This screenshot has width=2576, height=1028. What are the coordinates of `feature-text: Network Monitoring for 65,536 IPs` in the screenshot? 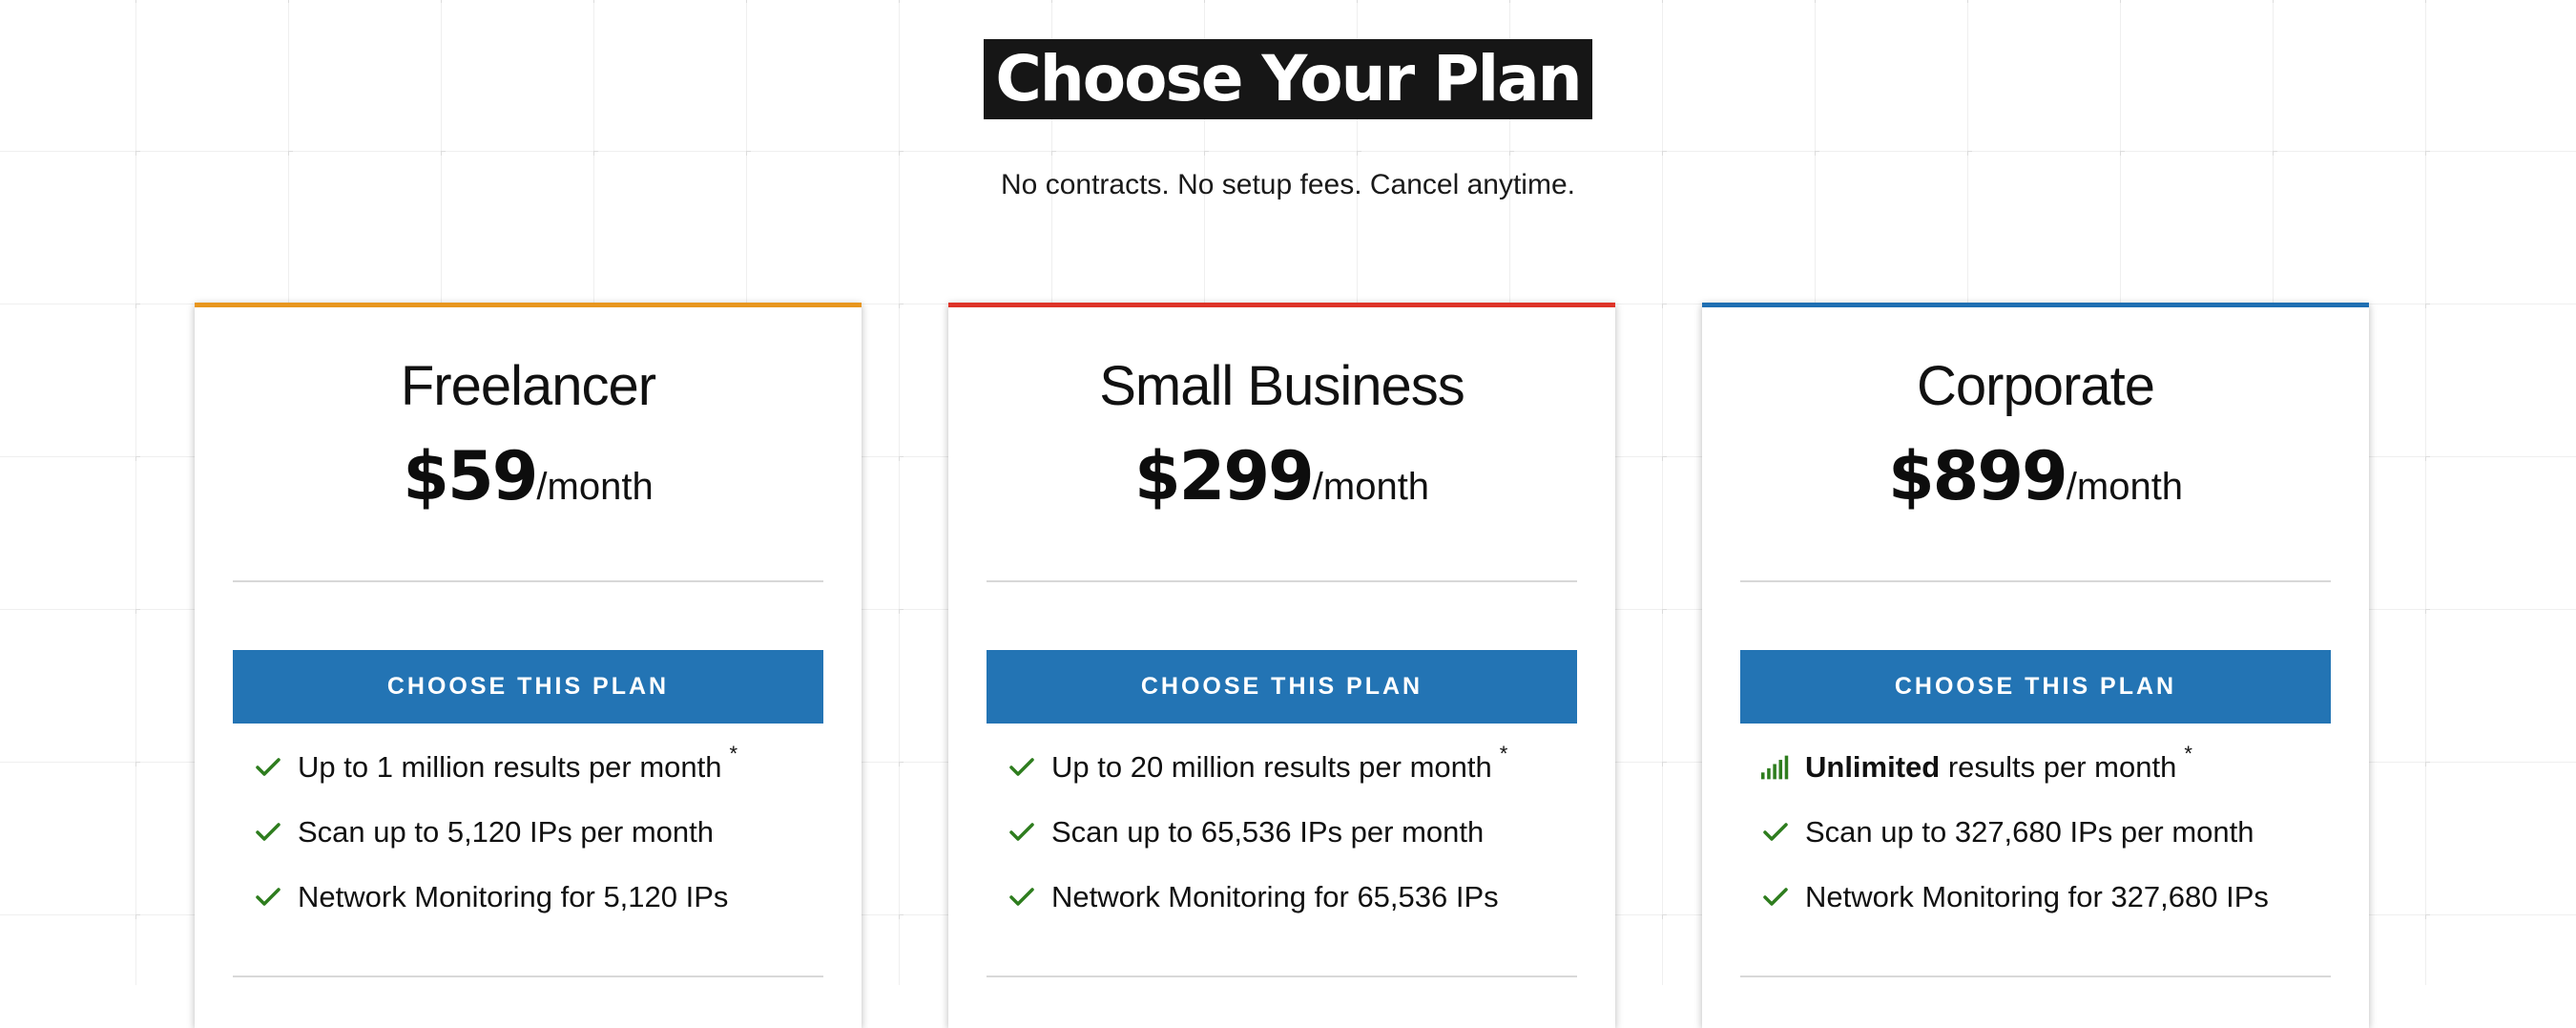 It's located at (1275, 897).